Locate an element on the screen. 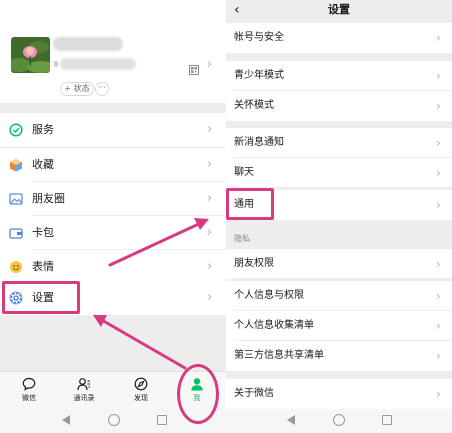 The width and height of the screenshot is (452, 433). settings-item-friend-permissions: 朋友权限 › is located at coordinates (339, 264).